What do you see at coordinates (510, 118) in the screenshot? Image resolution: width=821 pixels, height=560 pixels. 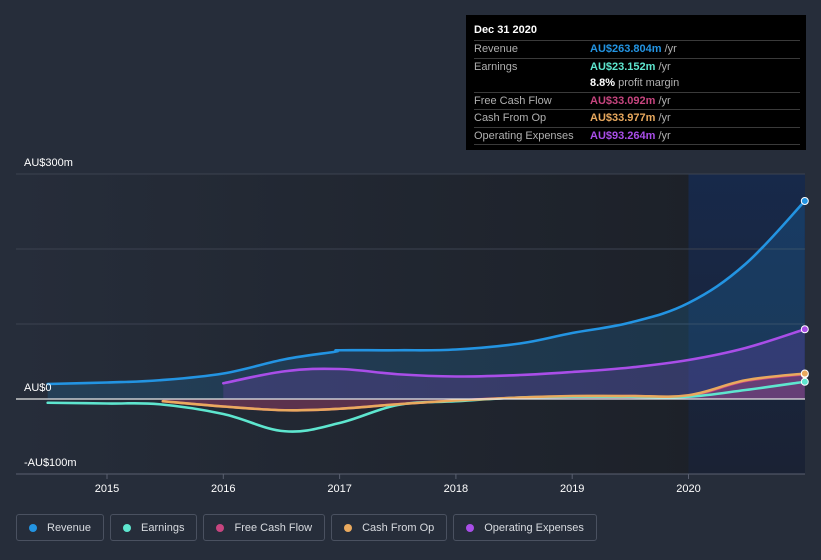 I see `tooltip-label: Cash From Op` at bounding box center [510, 118].